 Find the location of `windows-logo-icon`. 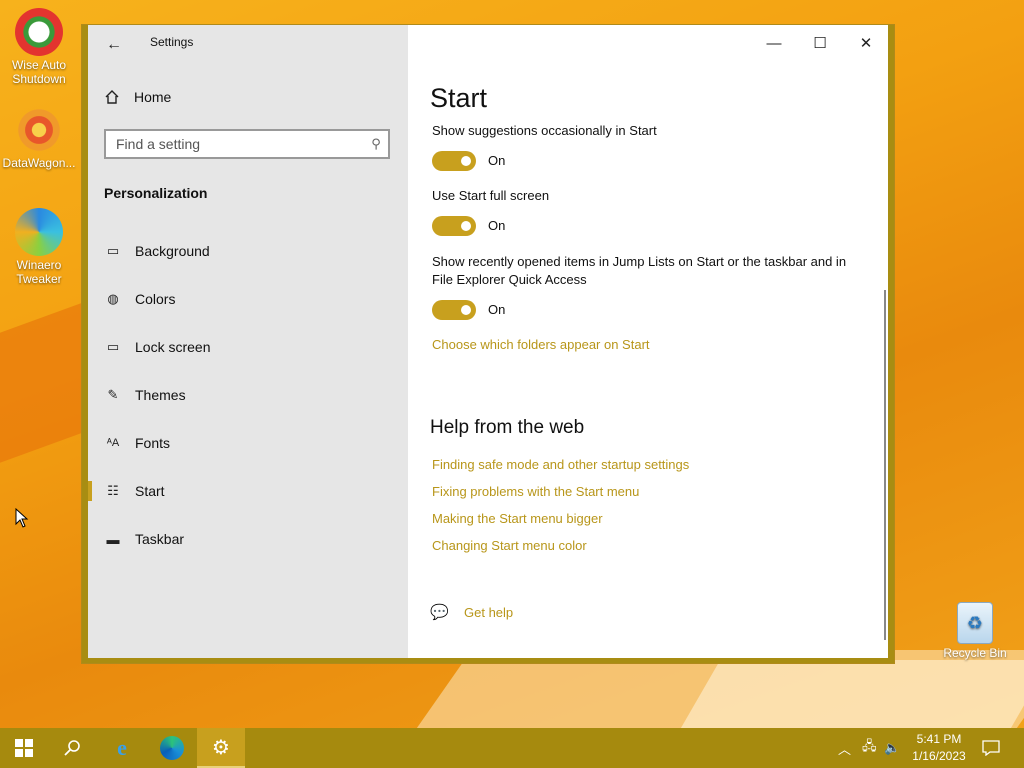

windows-logo-icon is located at coordinates (24, 748).